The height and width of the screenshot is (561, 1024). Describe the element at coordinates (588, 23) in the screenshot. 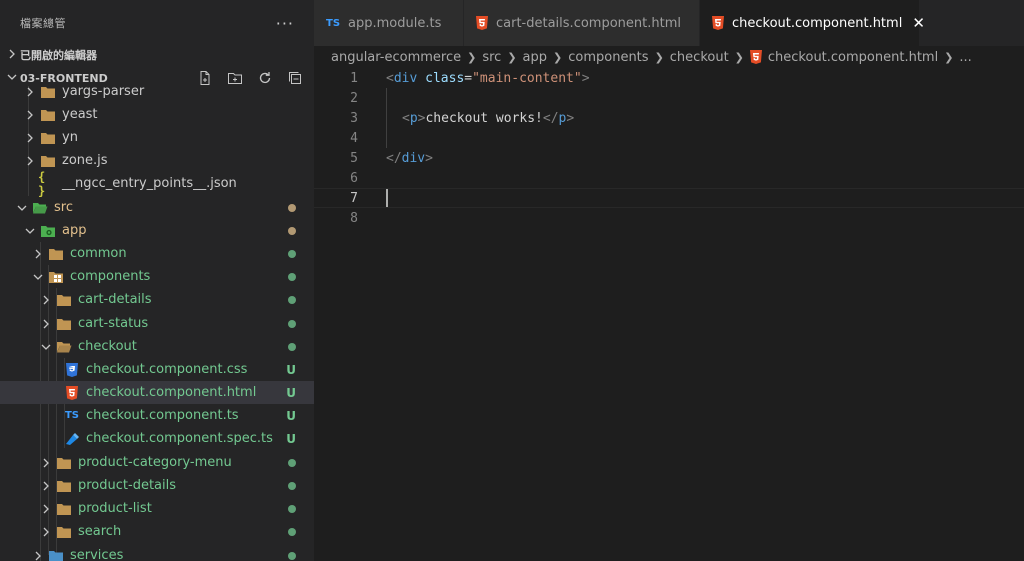

I see `tab-label: cart-details.component.html` at that location.